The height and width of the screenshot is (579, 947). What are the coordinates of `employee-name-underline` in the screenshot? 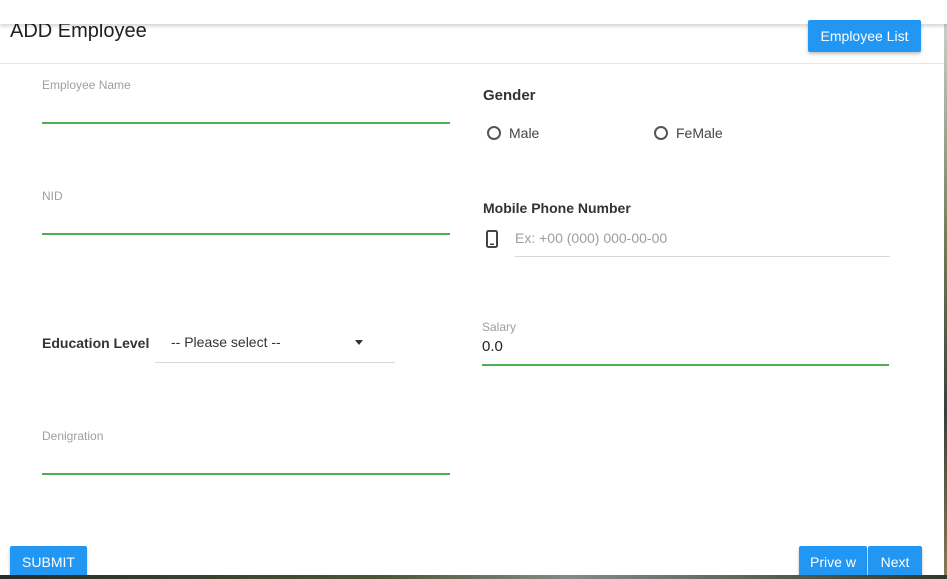 It's located at (246, 123).